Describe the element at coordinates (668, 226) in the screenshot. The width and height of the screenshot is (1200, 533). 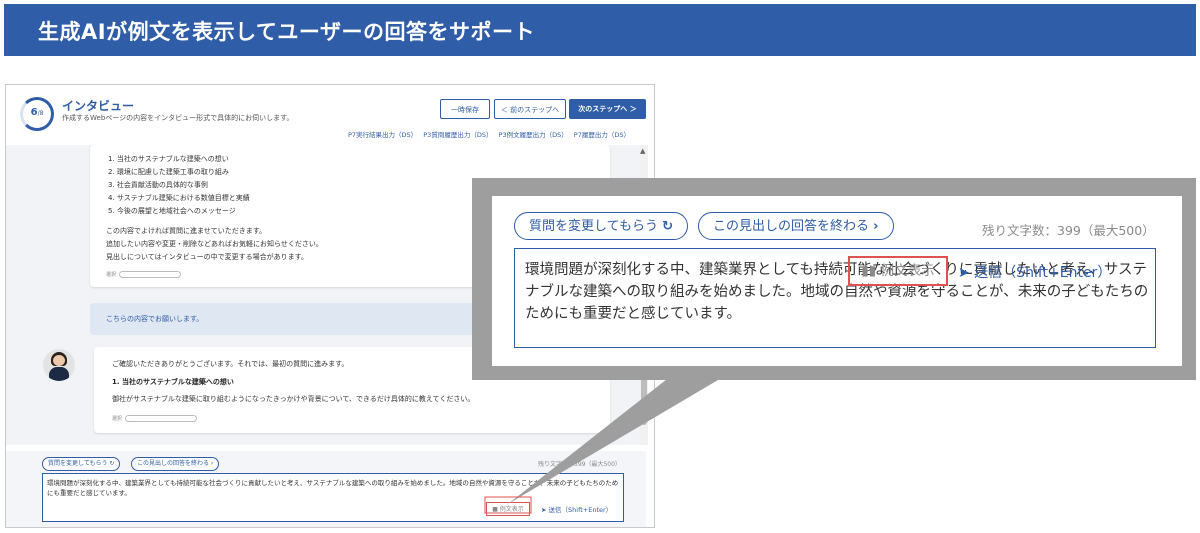
I see `refresh-icon: ↻` at that location.